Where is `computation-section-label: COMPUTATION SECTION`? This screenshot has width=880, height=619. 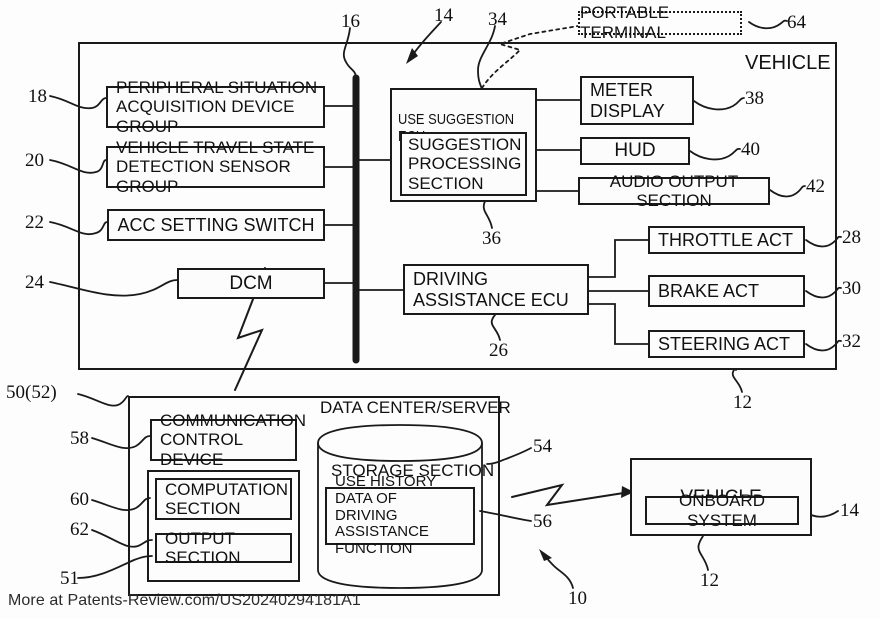
computation-section-label: COMPUTATION SECTION is located at coordinates (227, 498).